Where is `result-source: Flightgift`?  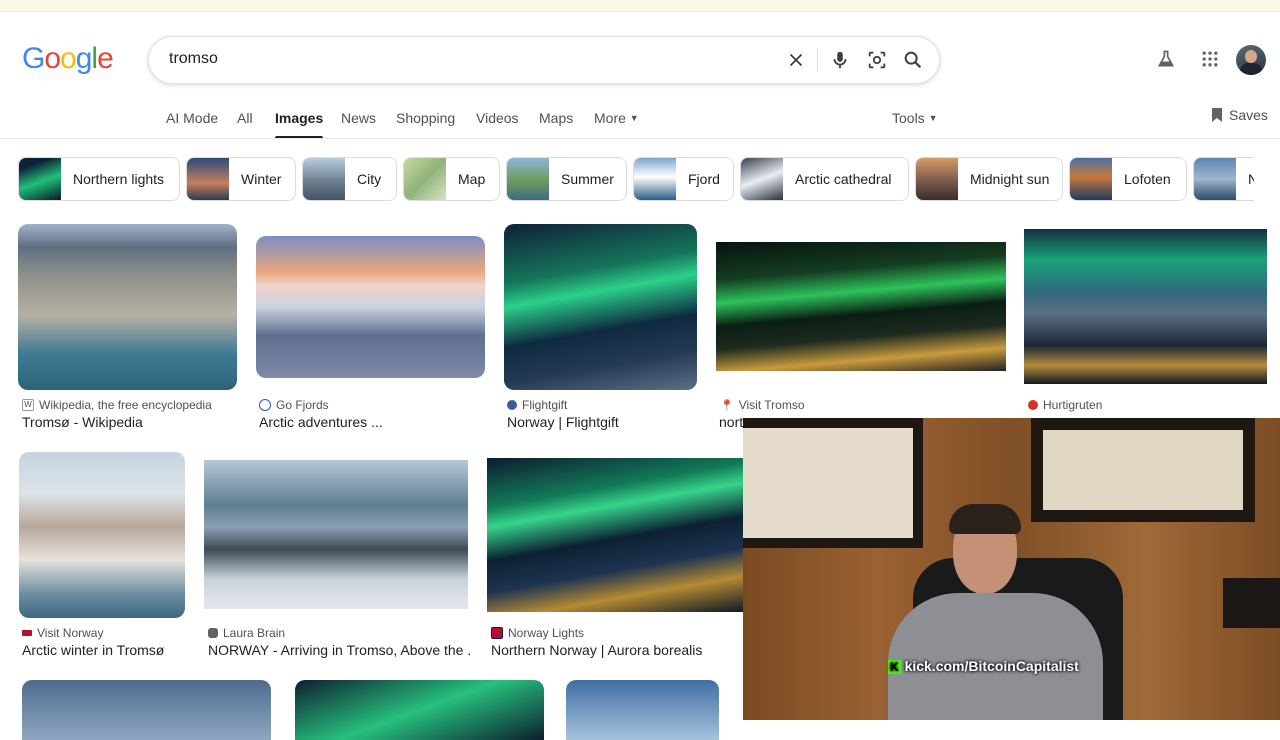 result-source: Flightgift is located at coordinates (537, 405).